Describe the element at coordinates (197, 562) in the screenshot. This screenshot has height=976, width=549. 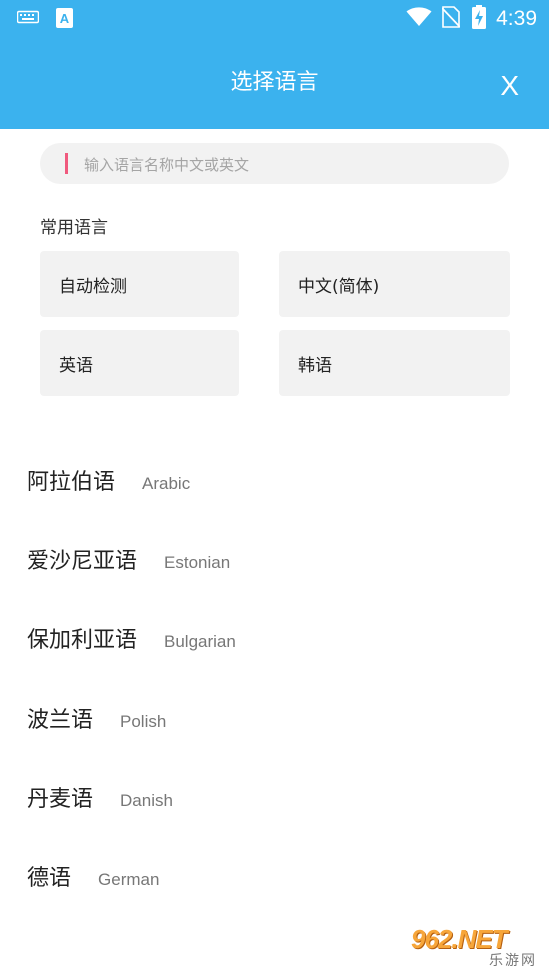
I see `language-name-en: Estonian` at that location.